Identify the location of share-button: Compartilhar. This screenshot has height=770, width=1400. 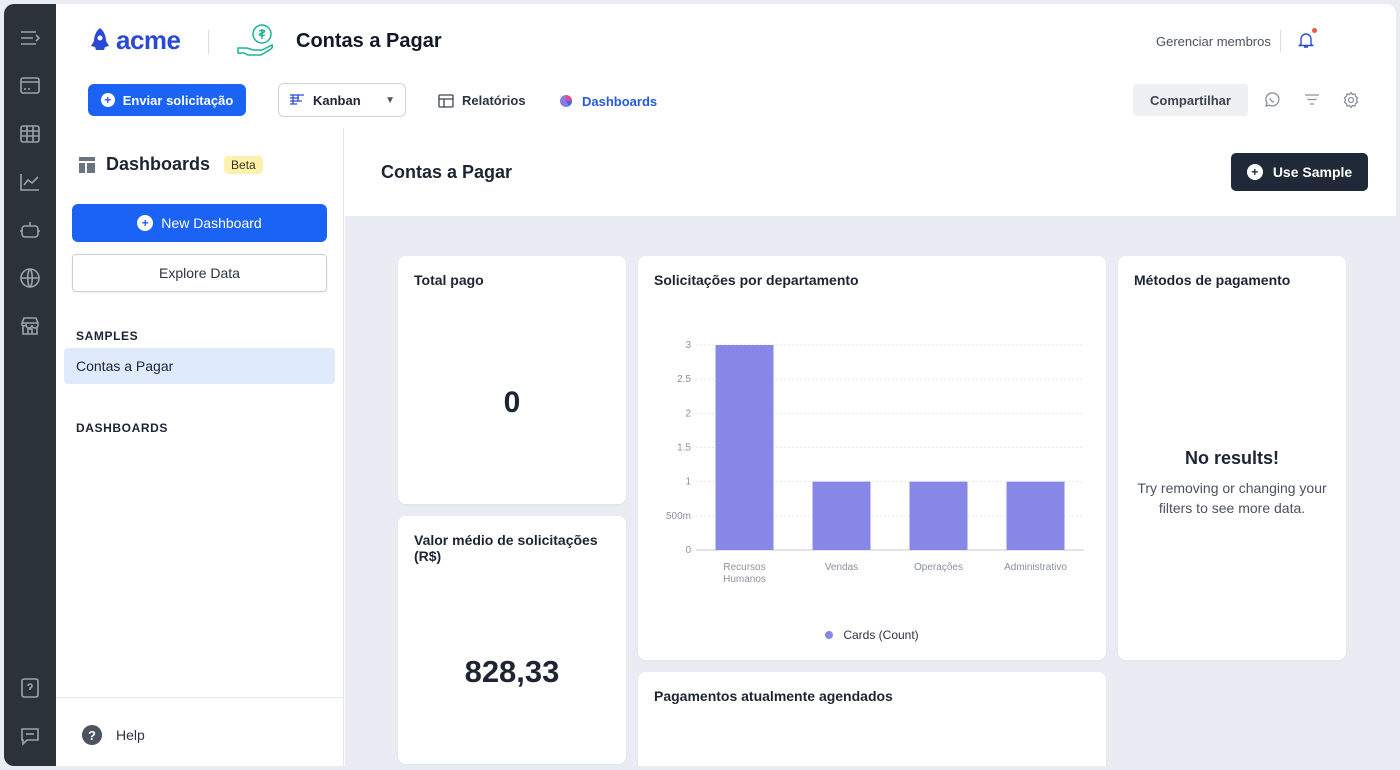
(1190, 100).